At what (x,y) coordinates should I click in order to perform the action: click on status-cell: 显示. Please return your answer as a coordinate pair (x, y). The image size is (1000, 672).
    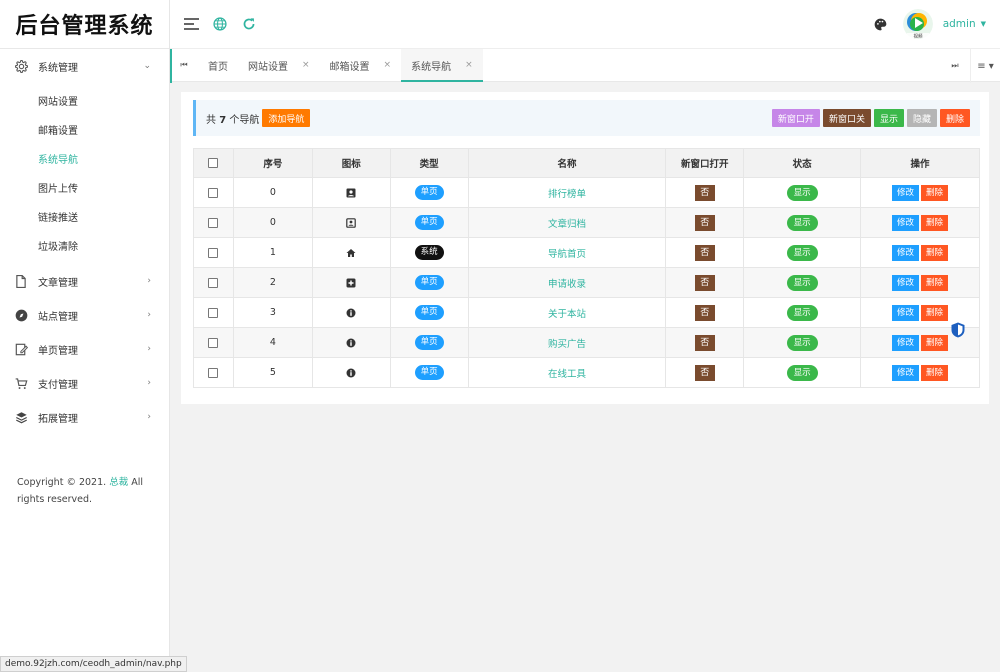
    Looking at the image, I should click on (802, 312).